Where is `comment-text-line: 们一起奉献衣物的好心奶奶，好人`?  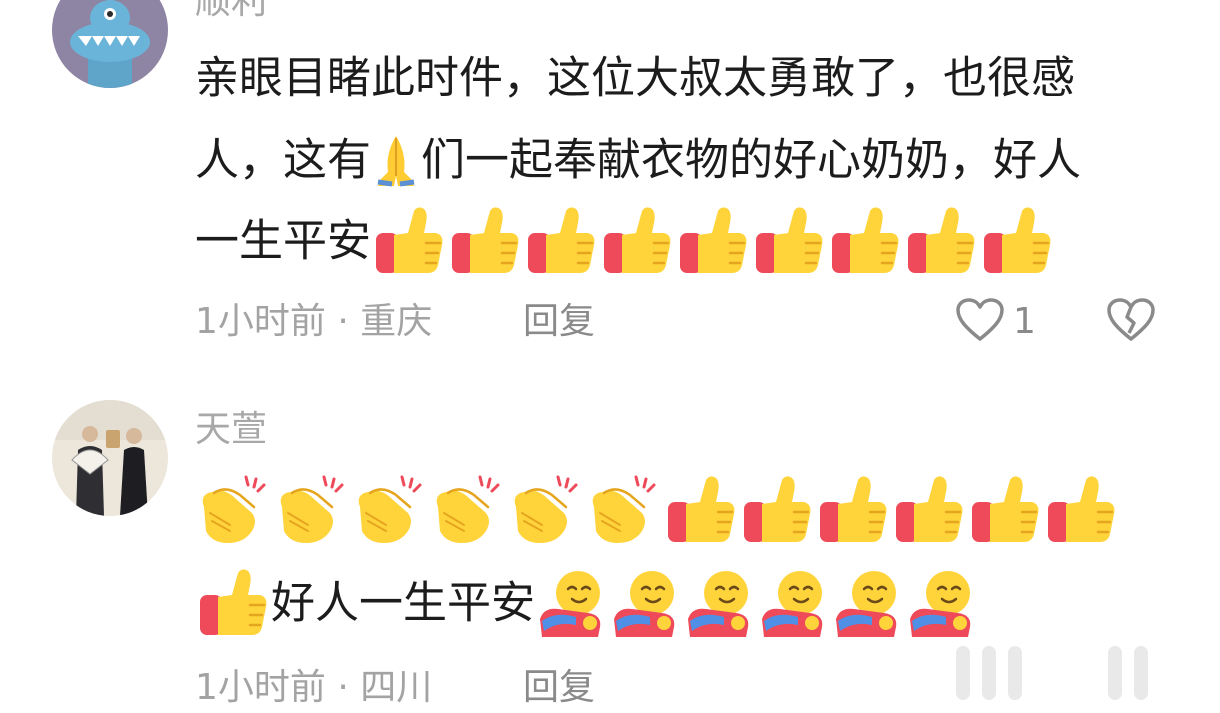
comment-text-line: 们一起奉献衣物的好心奶奶，好人 is located at coordinates (751, 159).